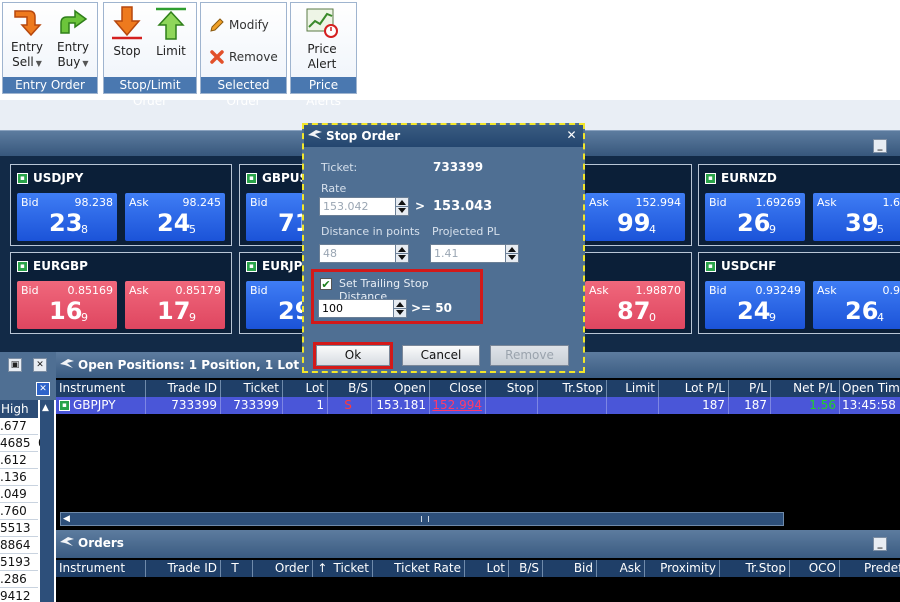 The height and width of the screenshot is (602, 900). What do you see at coordinates (27, 38) in the screenshot?
I see `entry-sell-button: Entry Sell ▼` at bounding box center [27, 38].